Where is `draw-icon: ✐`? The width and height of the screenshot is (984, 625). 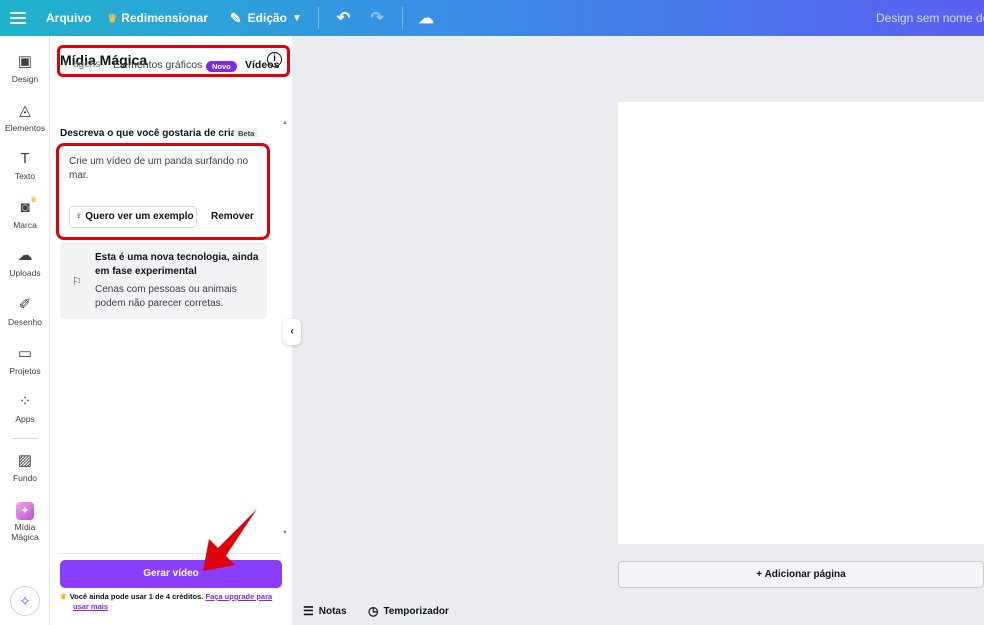 draw-icon: ✐ is located at coordinates (25, 304).